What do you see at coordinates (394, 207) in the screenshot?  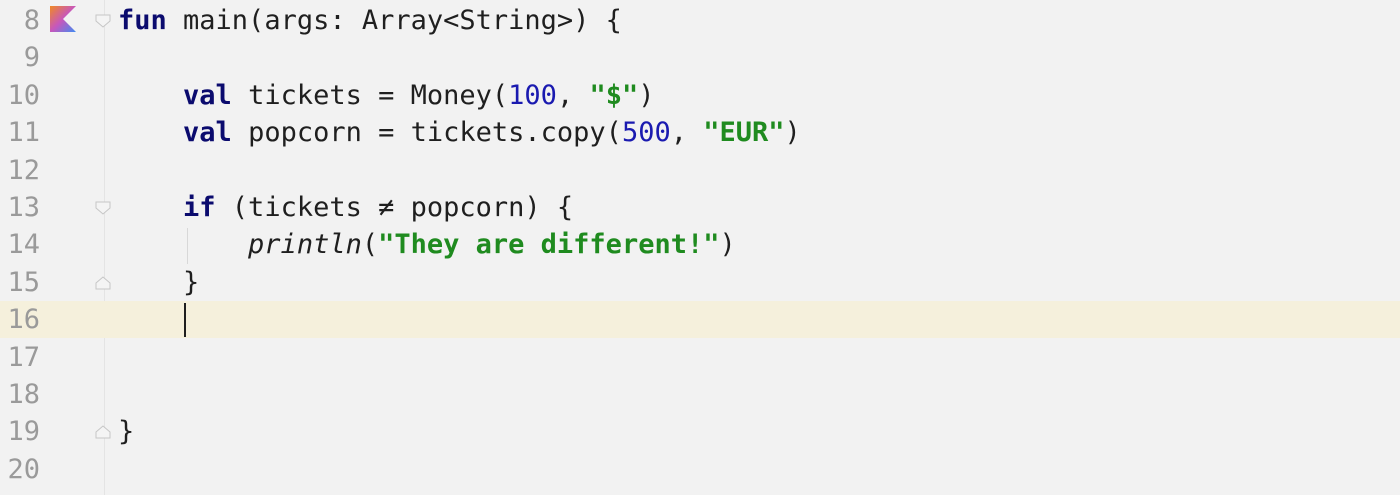 I see `code-token: (tickets ≠ popcorn) {` at bounding box center [394, 207].